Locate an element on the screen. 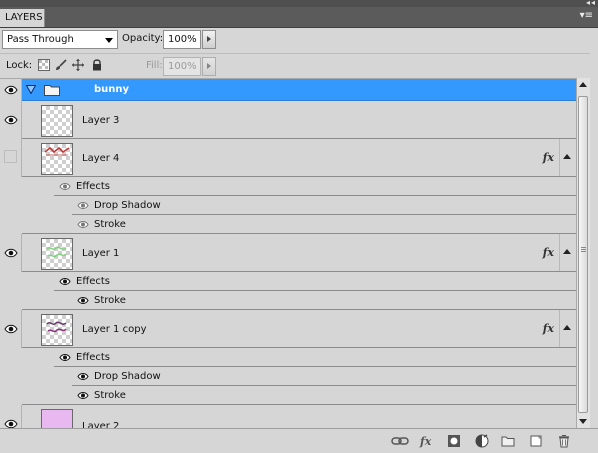  new-group-icon is located at coordinates (508, 441).